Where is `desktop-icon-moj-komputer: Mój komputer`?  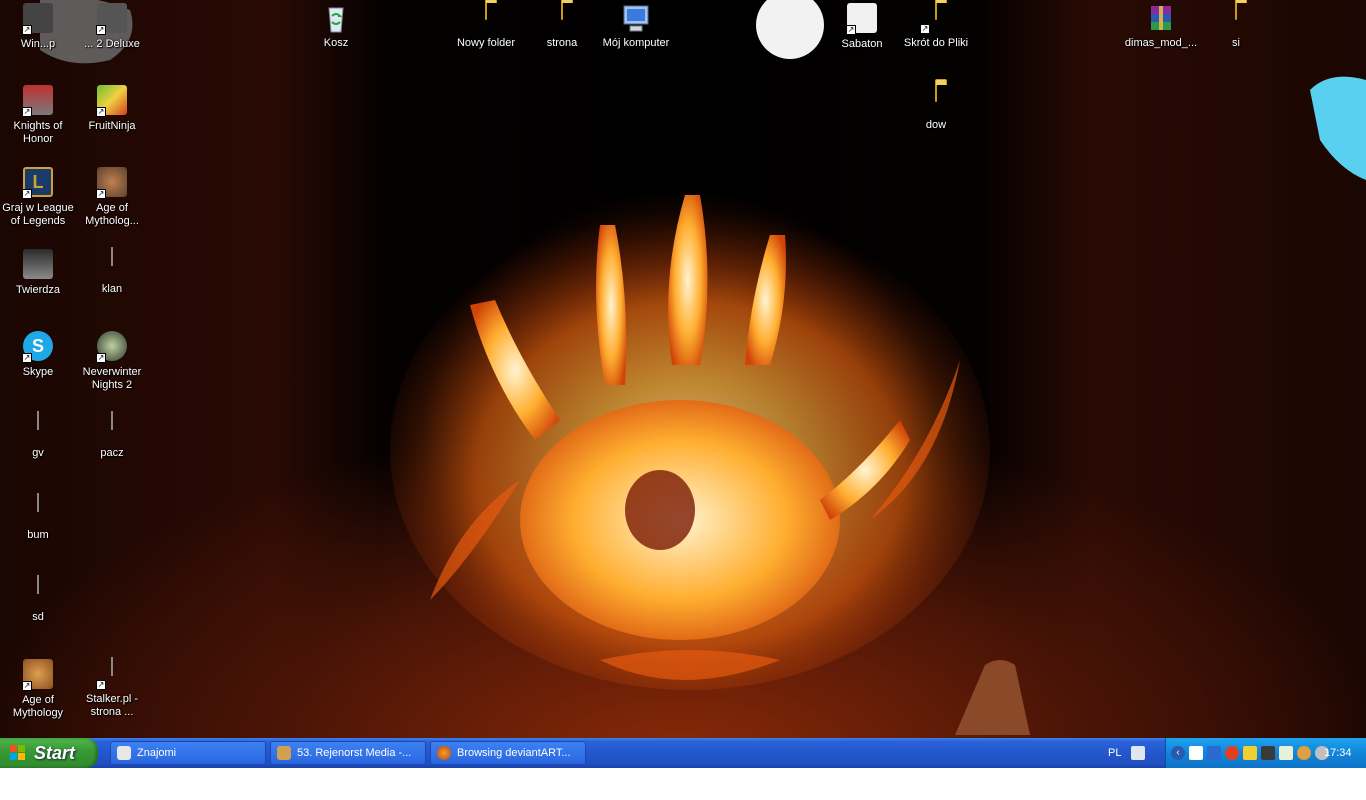 desktop-icon-moj-komputer: Mój komputer is located at coordinates (636, 26).